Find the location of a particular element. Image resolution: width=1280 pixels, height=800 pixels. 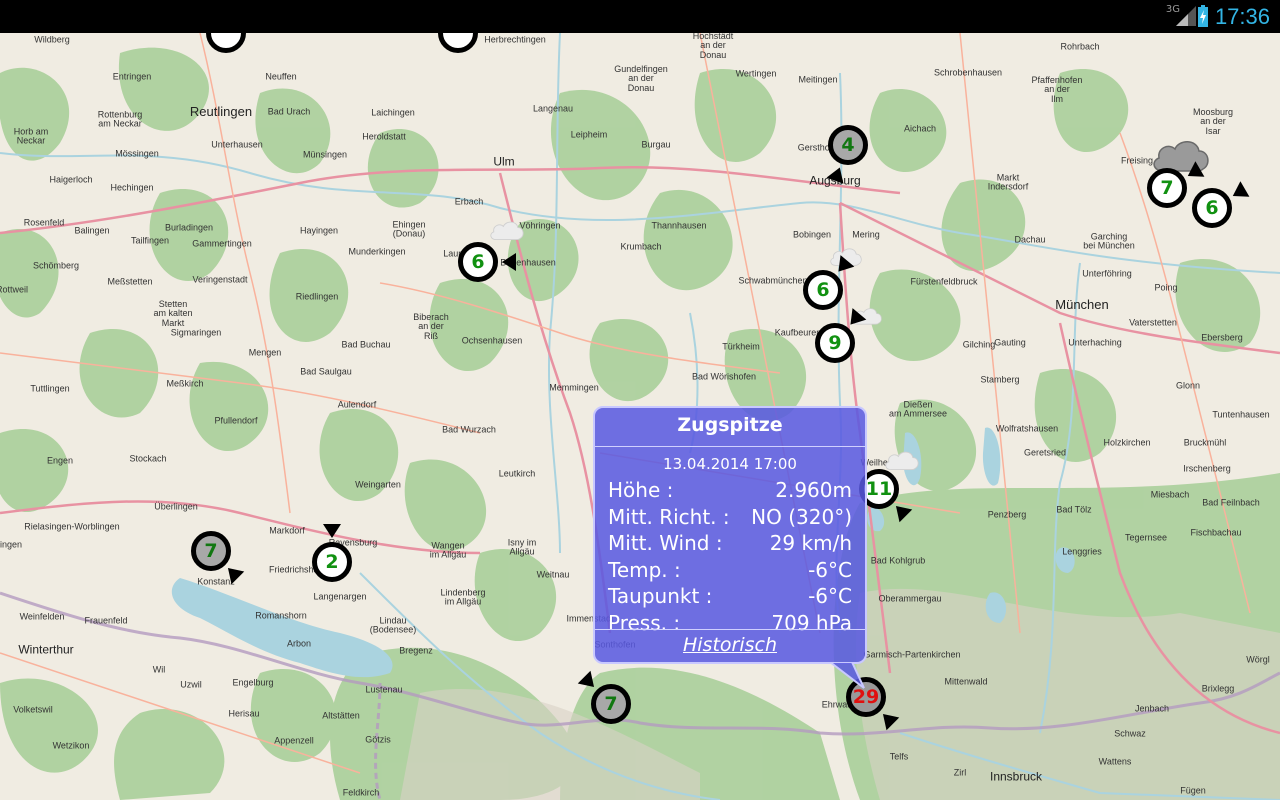

place-label: Thannhausen is located at coordinates (679, 225).